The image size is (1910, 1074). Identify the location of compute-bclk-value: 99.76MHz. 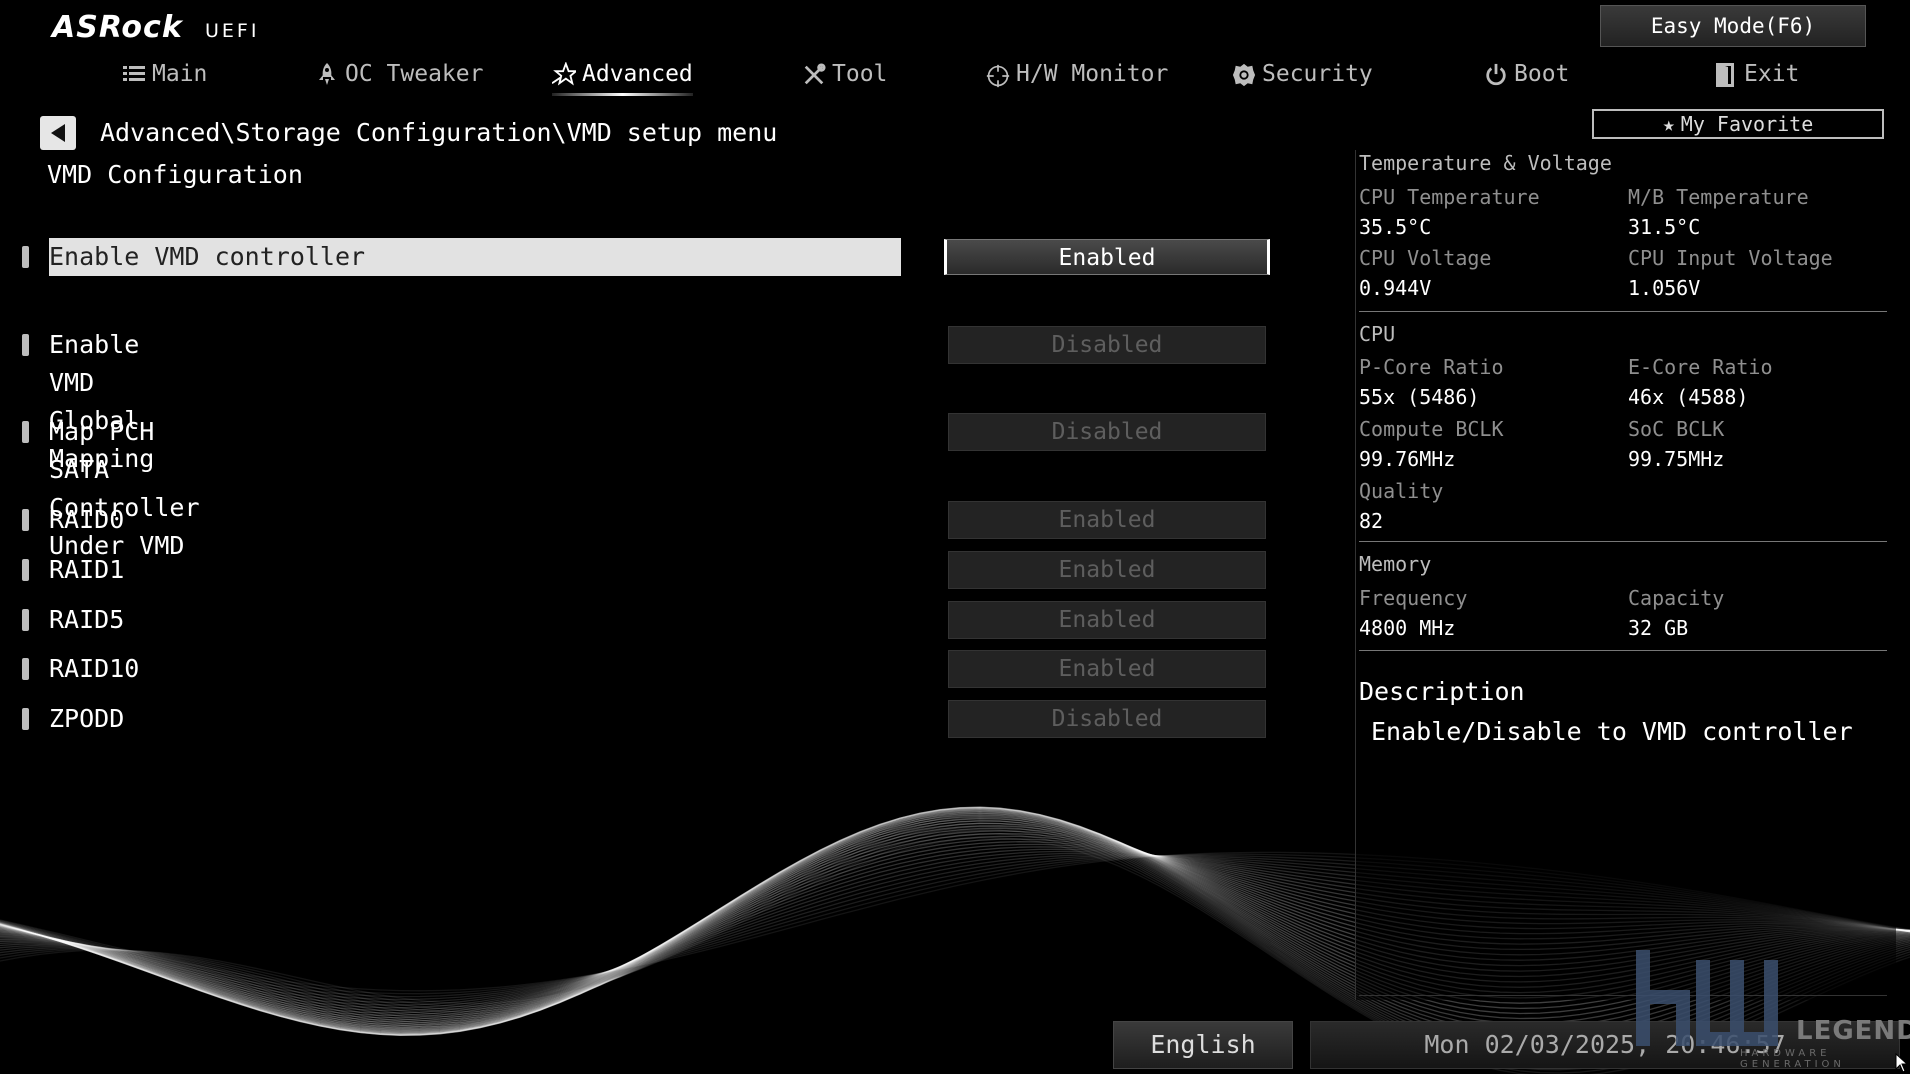
(1407, 459).